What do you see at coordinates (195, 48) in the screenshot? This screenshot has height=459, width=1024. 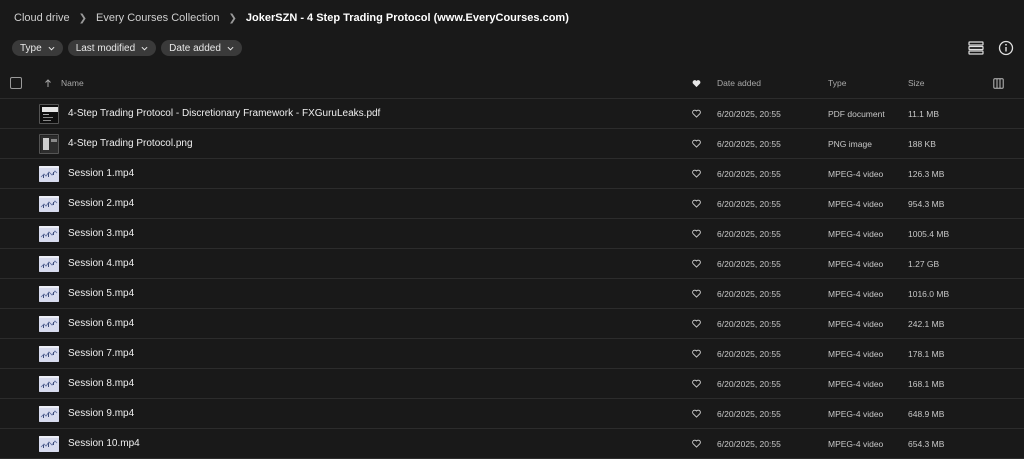 I see `filter-date-added-label: Date added` at bounding box center [195, 48].